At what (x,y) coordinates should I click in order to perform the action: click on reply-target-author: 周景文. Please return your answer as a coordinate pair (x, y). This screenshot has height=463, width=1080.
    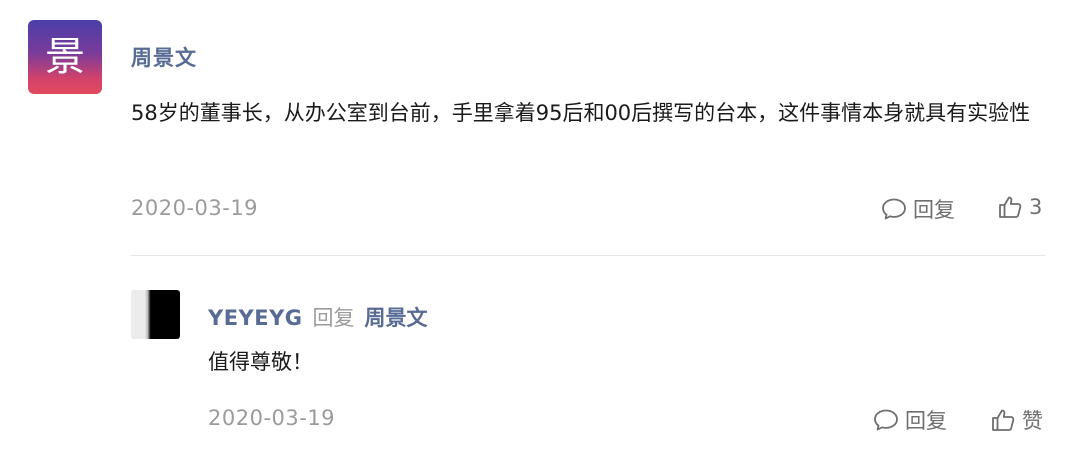
    Looking at the image, I should click on (396, 317).